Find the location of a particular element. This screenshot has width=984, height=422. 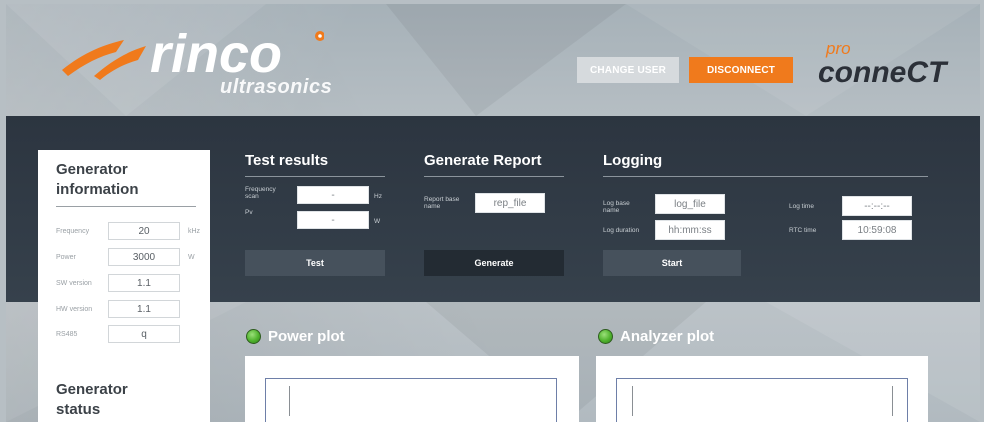

generator-info-title-2: information is located at coordinates (97, 189).